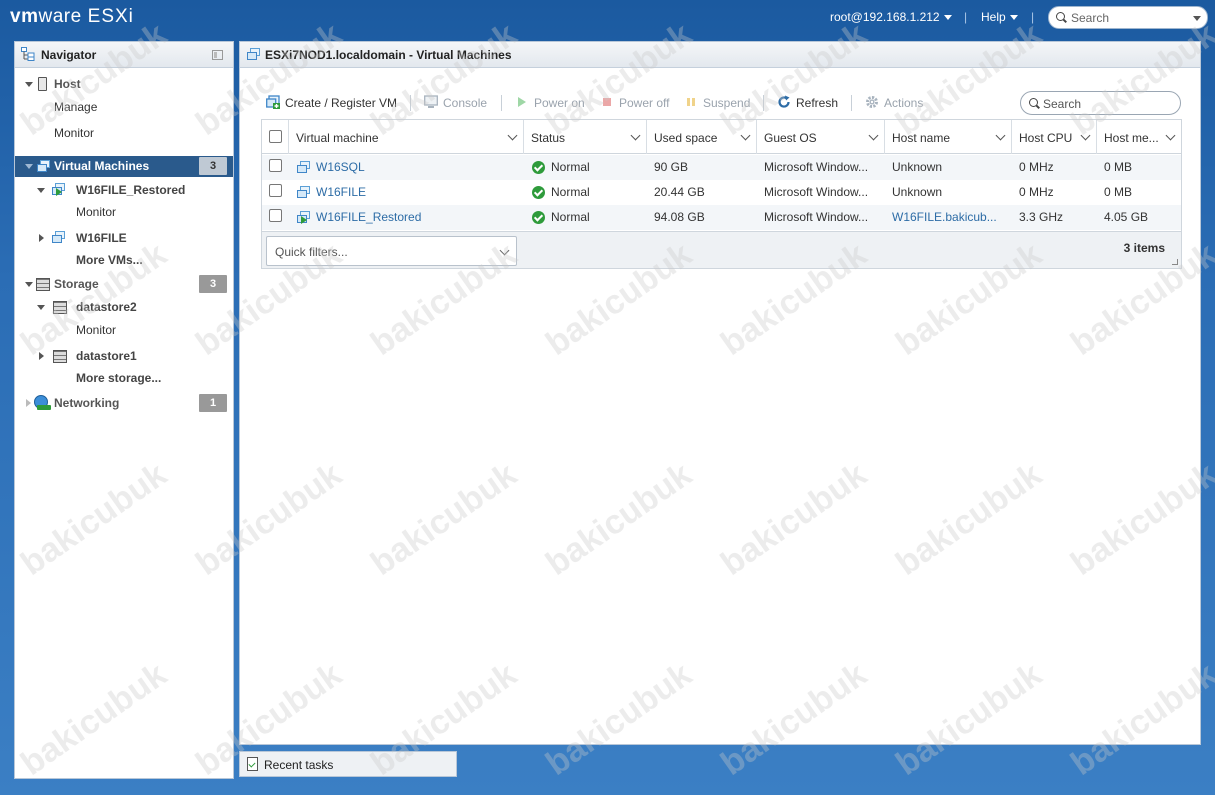 The width and height of the screenshot is (1215, 795). I want to click on column-header-used-space: Used space, so click(702, 137).